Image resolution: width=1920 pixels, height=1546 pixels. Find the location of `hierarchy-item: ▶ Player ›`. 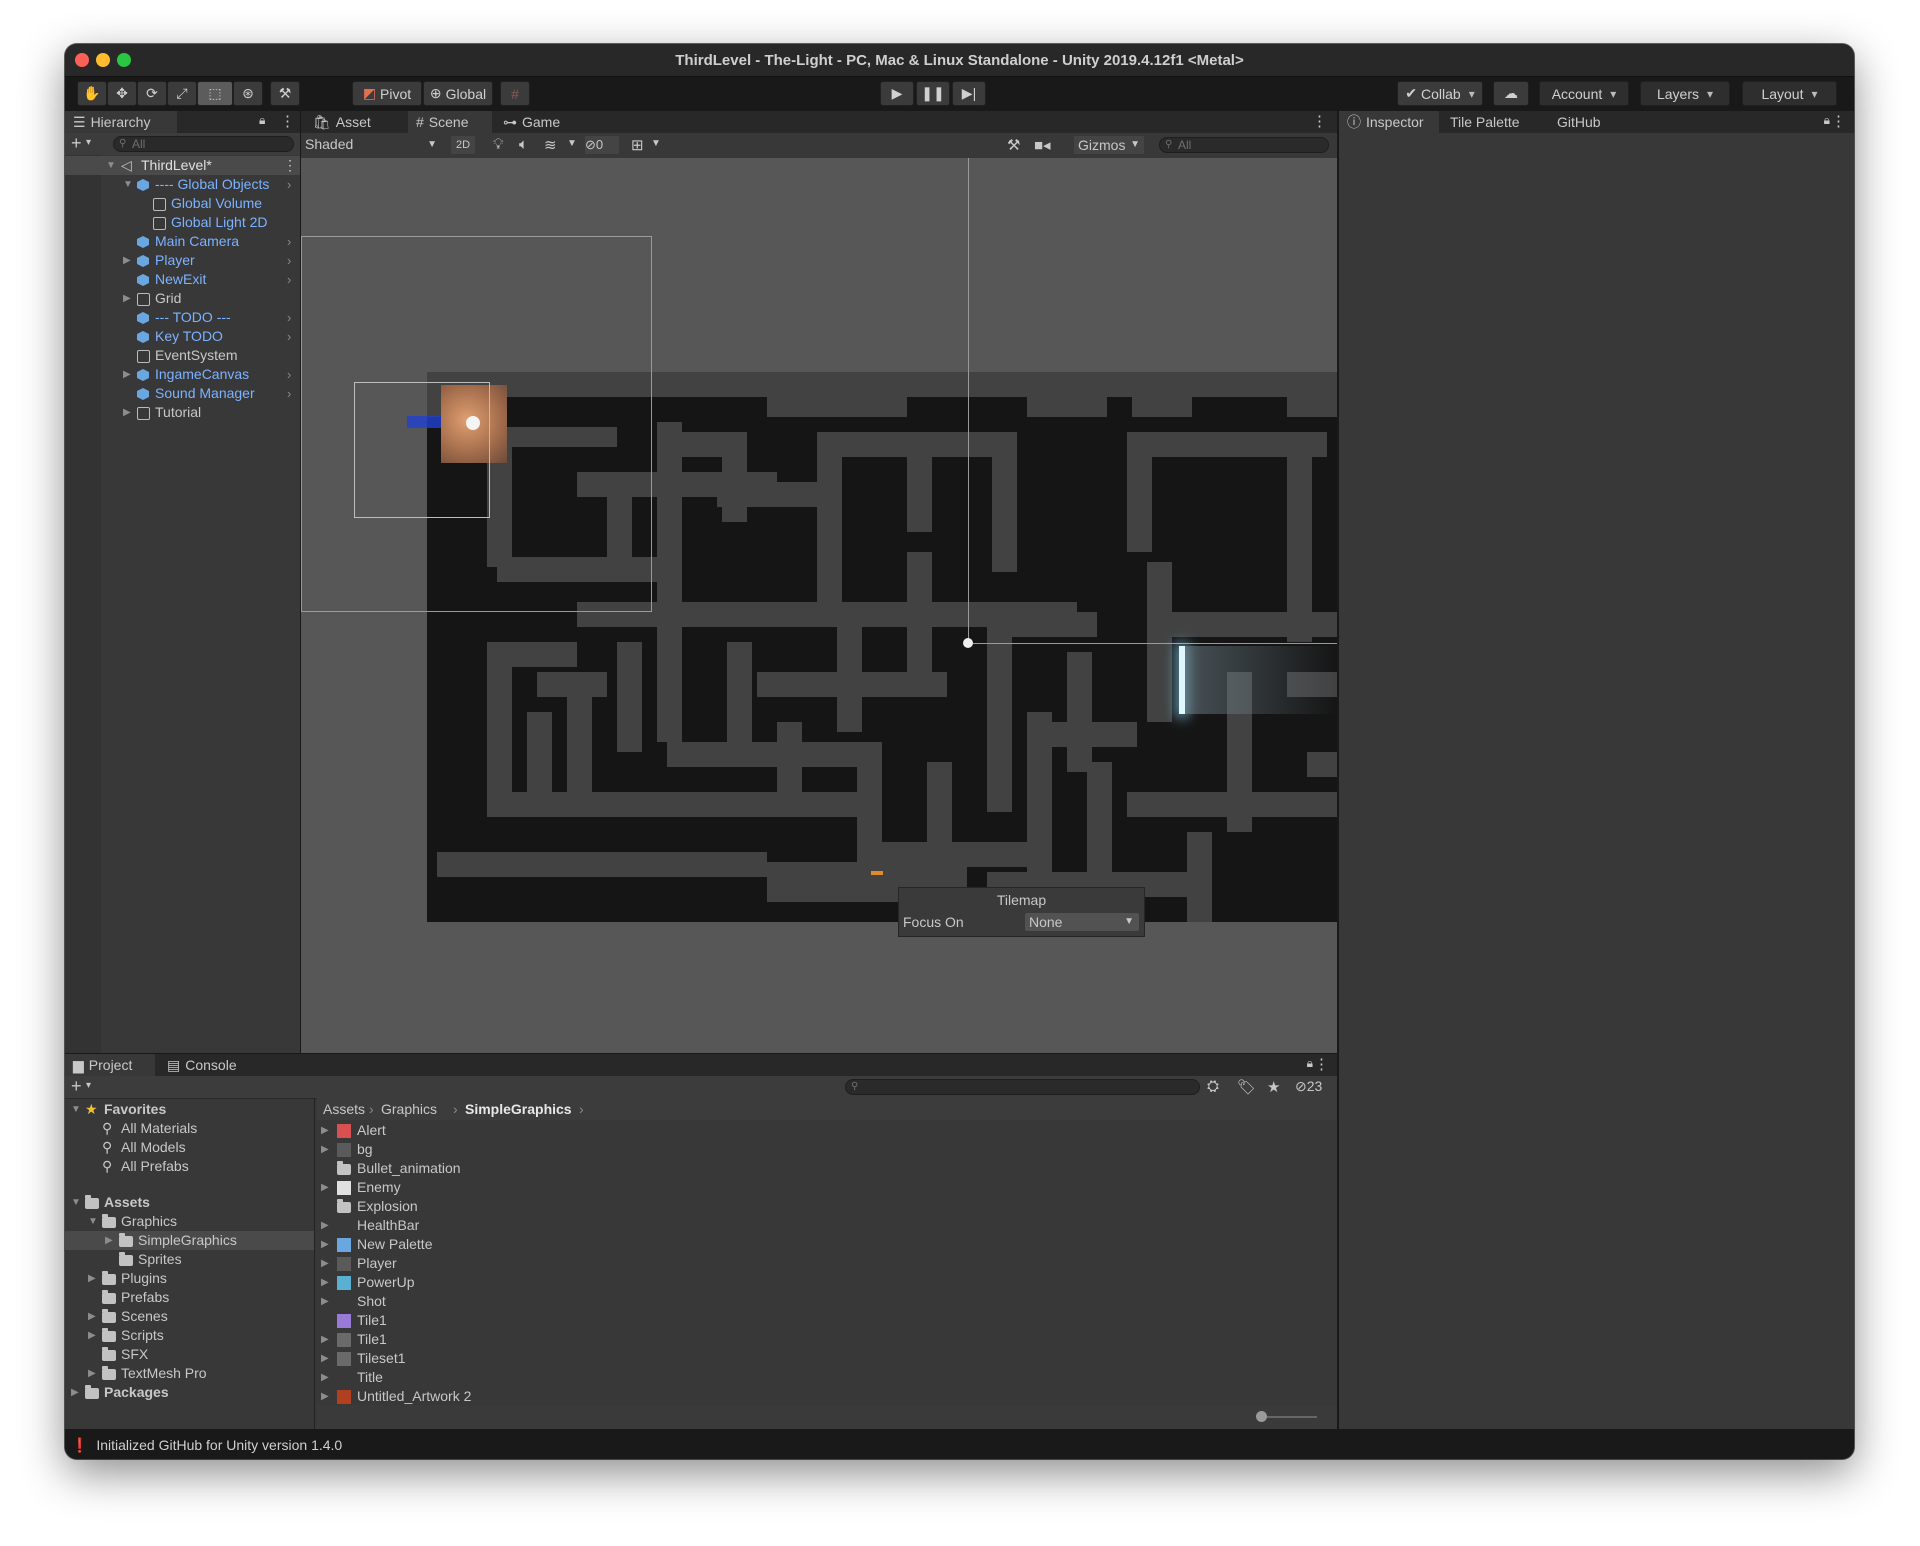

hierarchy-item: ▶ Player › is located at coordinates (182, 260).